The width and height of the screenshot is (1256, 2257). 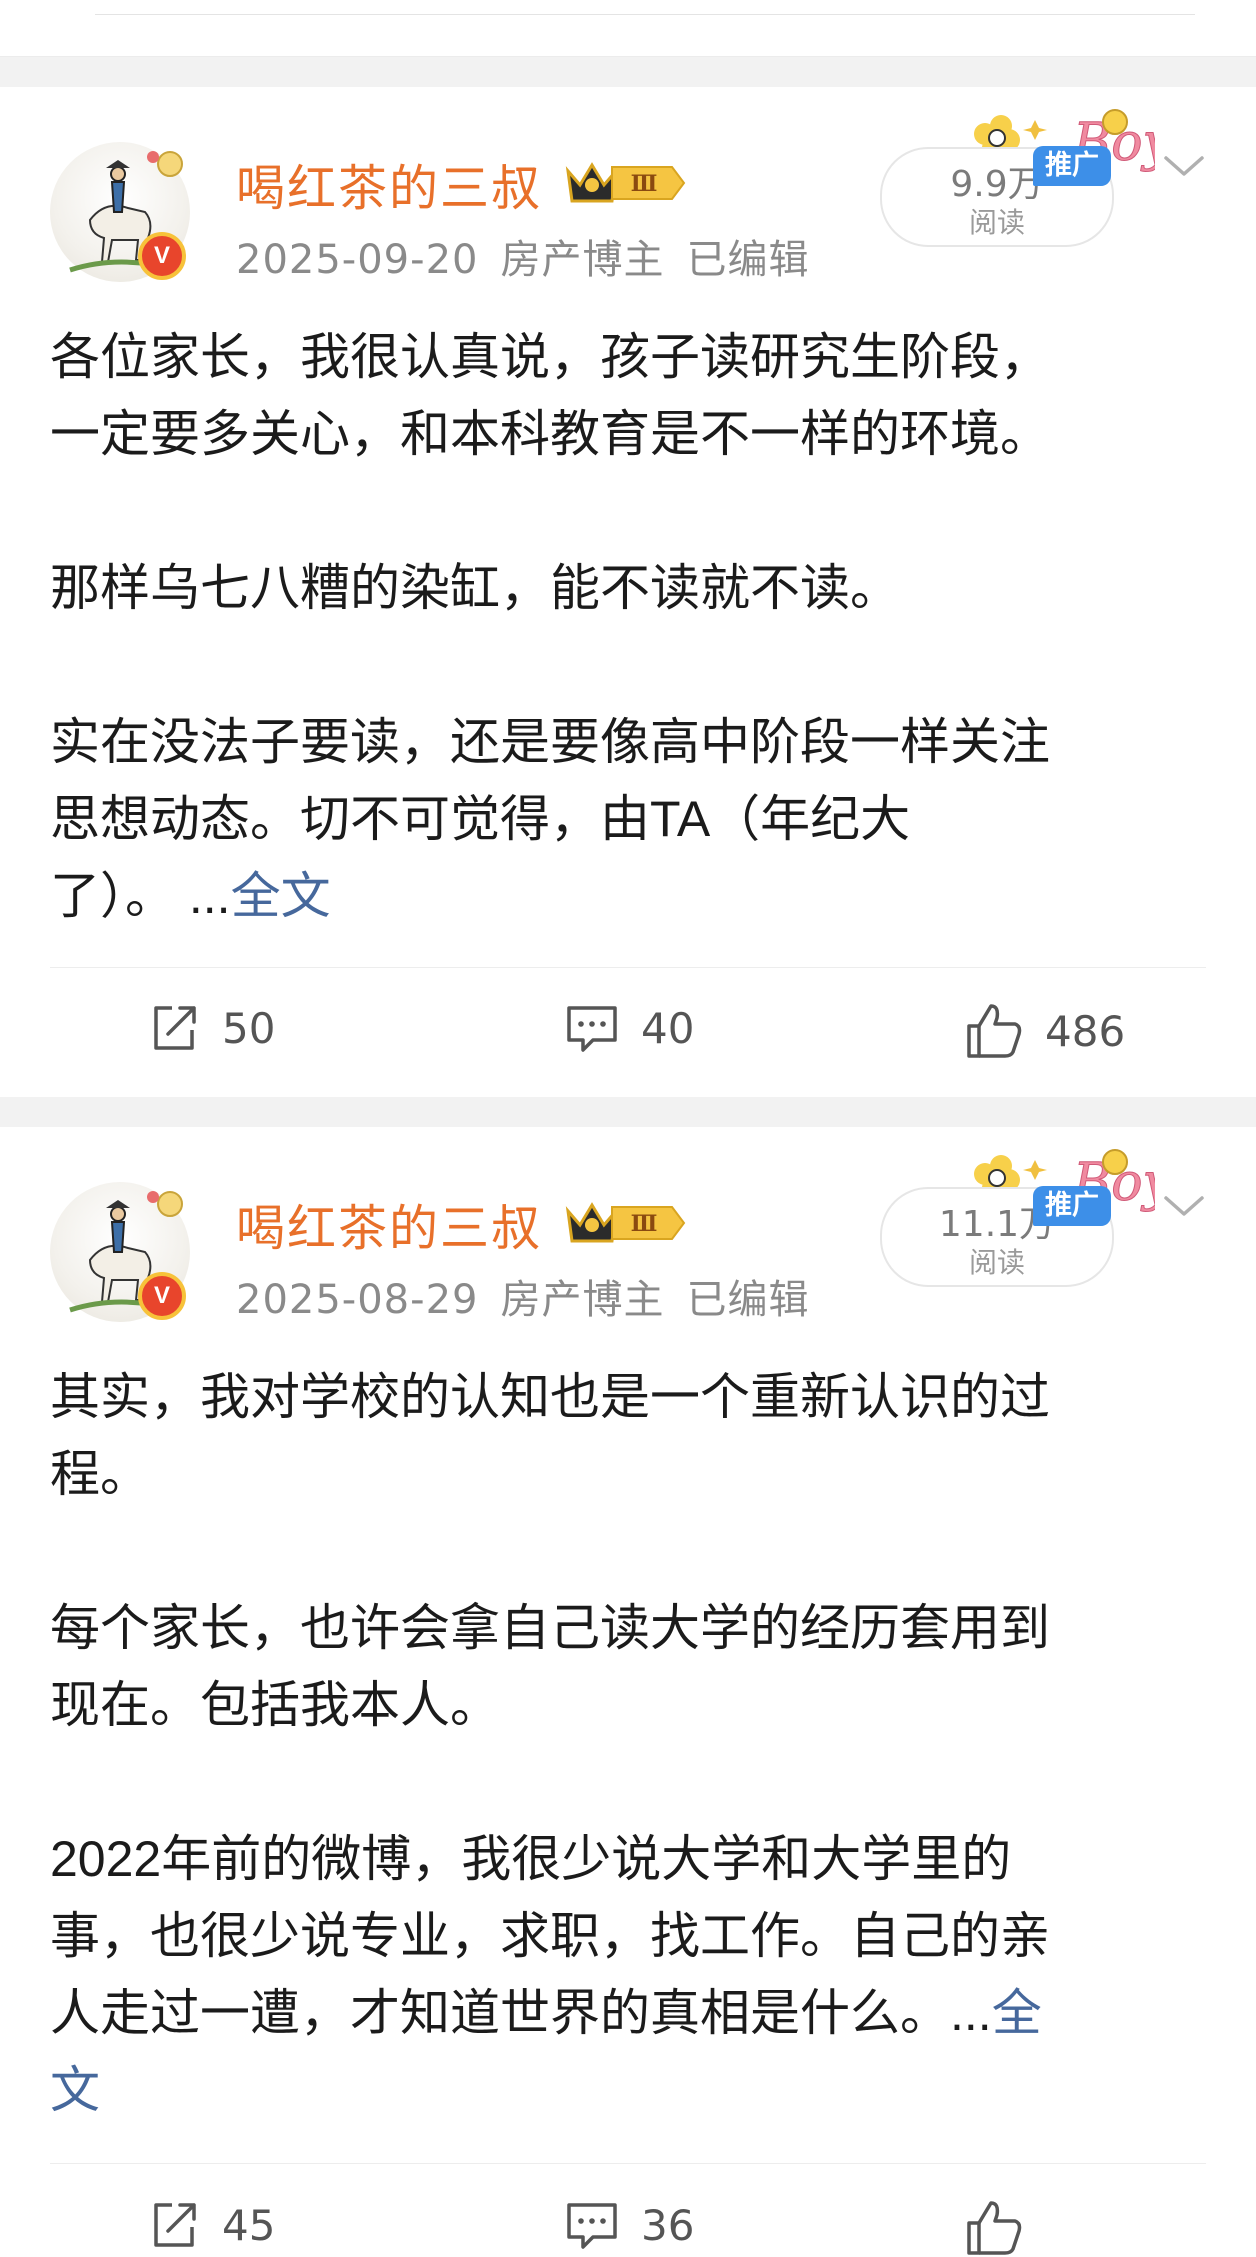 I want to click on comment-button: 40, so click(x=629, y=1028).